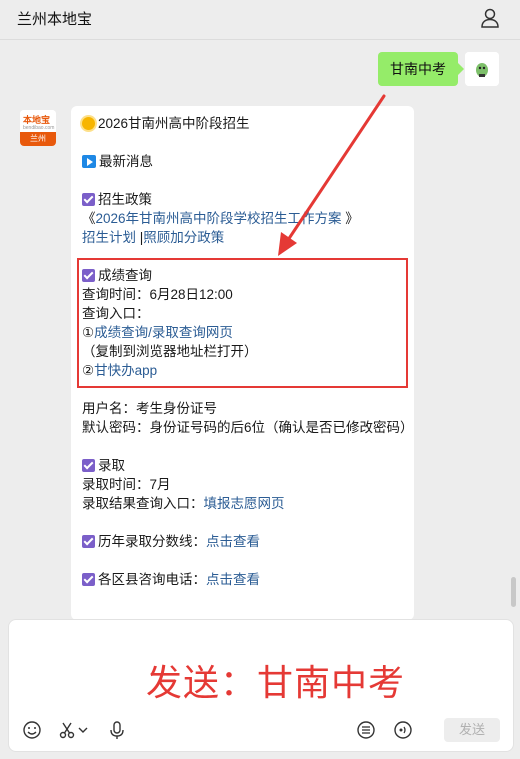 Image resolution: width=520 pixels, height=759 pixels. What do you see at coordinates (67, 730) in the screenshot?
I see `scissors-icon` at bounding box center [67, 730].